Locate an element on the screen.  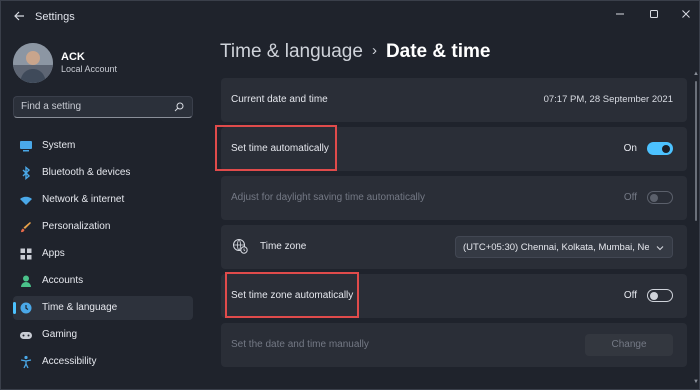
set-time-auto-toggle is located at coordinates (660, 148).